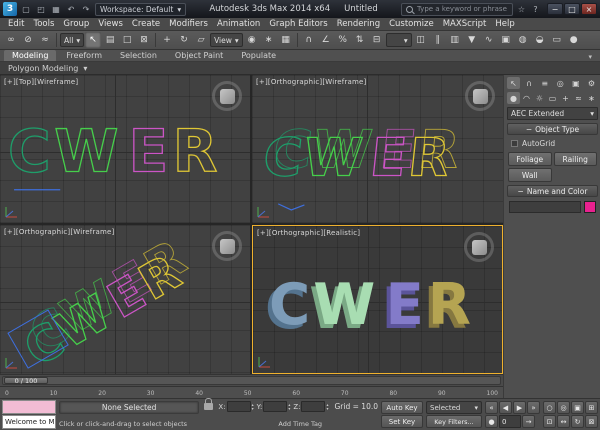  What do you see at coordinates (563, 407) in the screenshot?
I see `zoom-all-button: ◎` at bounding box center [563, 407].